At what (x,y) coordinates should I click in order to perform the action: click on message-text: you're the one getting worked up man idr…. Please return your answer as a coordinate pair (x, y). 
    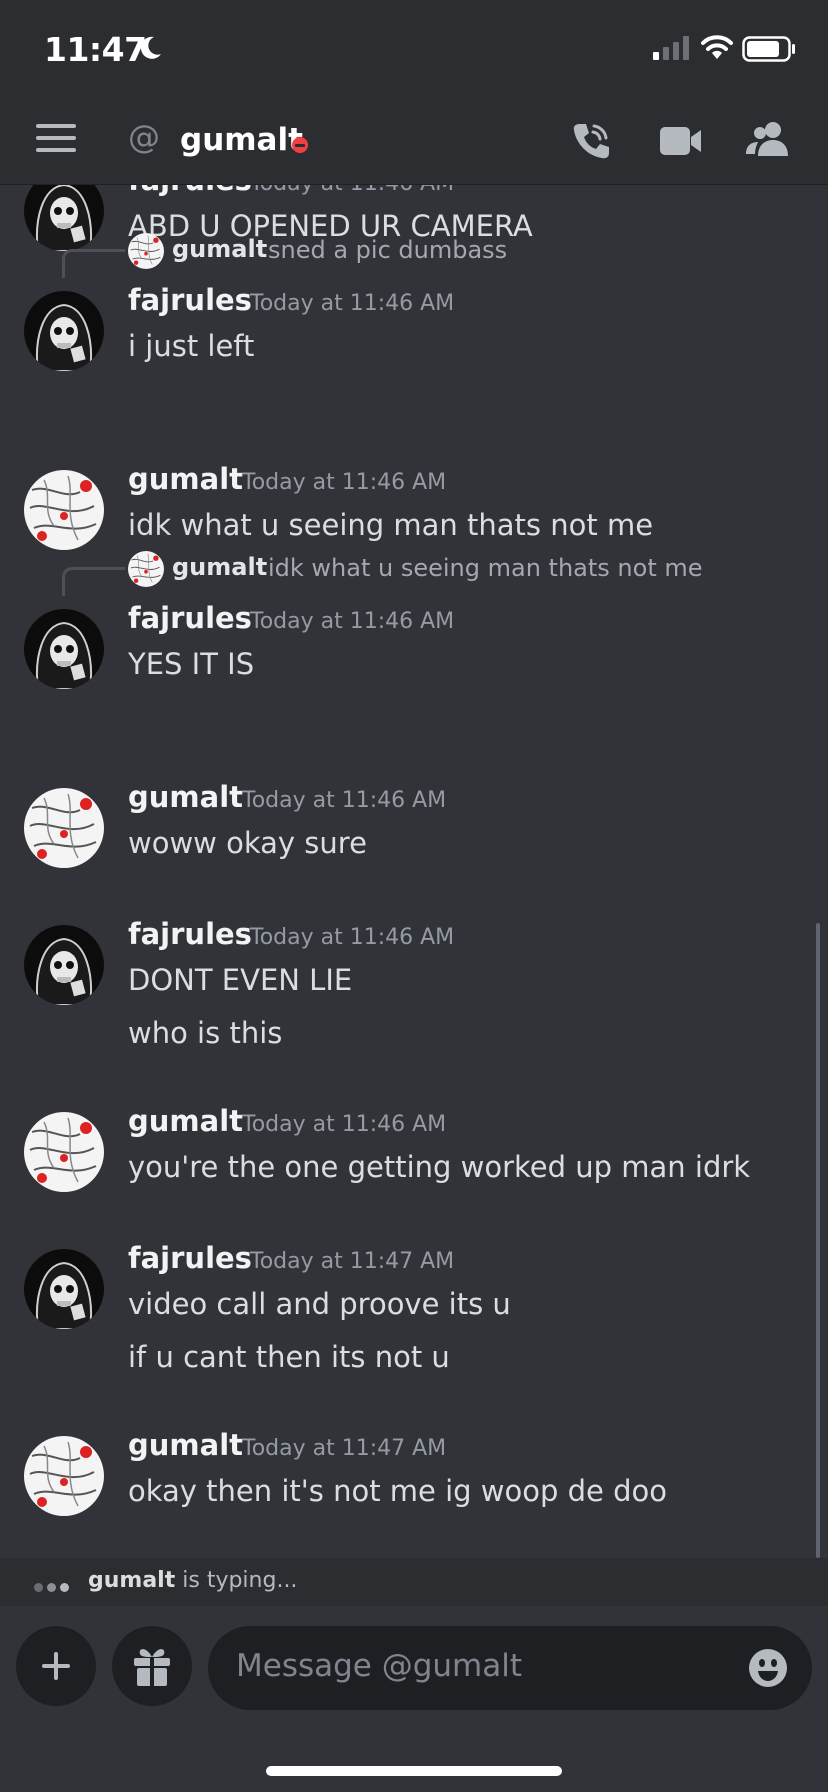
    Looking at the image, I should click on (439, 1167).